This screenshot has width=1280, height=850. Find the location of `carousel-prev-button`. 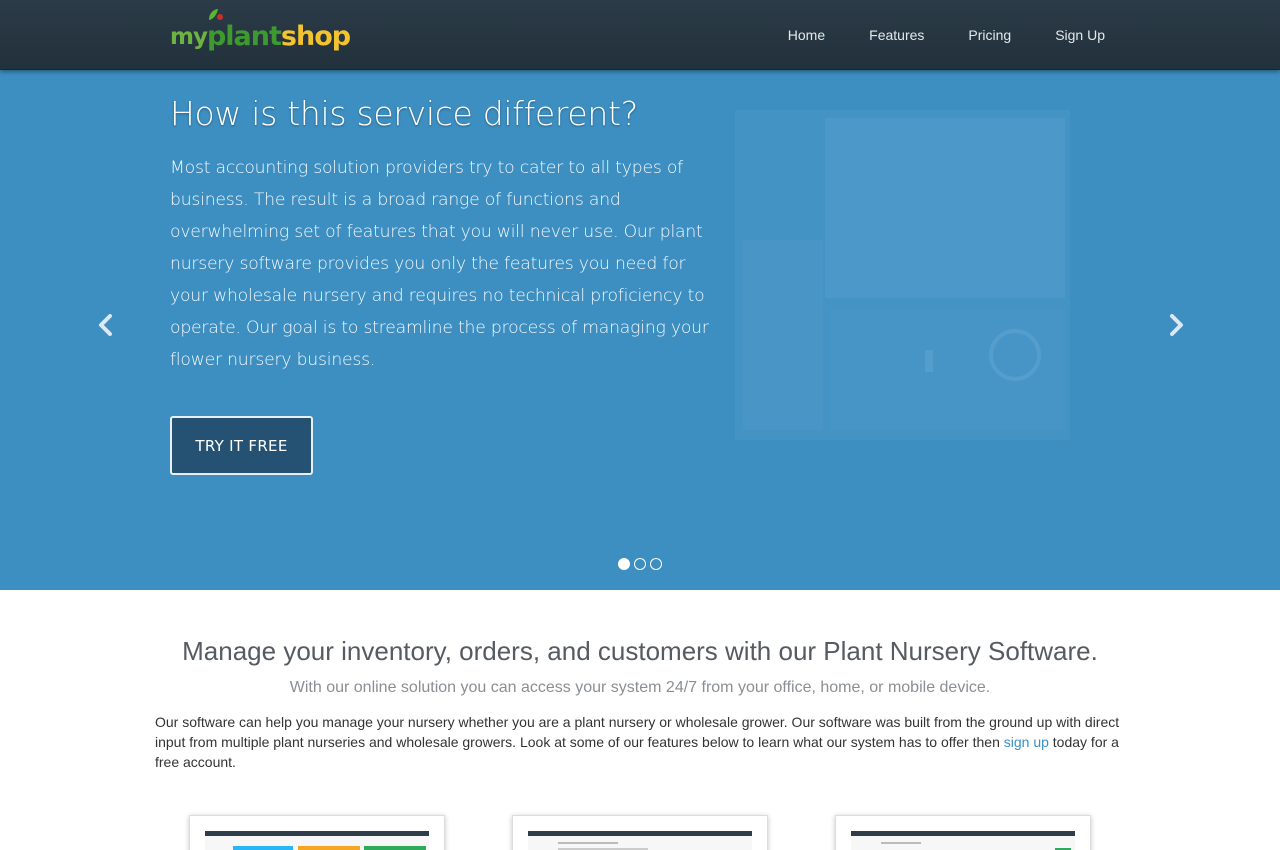

carousel-prev-button is located at coordinates (106, 325).